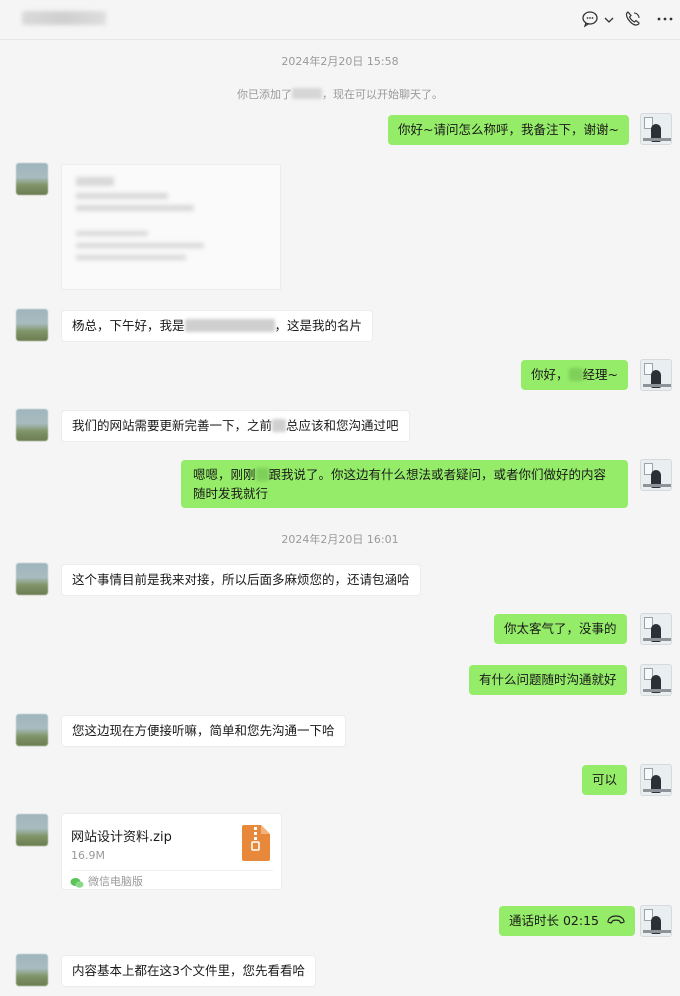 This screenshot has height=996, width=680. What do you see at coordinates (606, 19) in the screenshot?
I see `chevron-down-icon` at bounding box center [606, 19].